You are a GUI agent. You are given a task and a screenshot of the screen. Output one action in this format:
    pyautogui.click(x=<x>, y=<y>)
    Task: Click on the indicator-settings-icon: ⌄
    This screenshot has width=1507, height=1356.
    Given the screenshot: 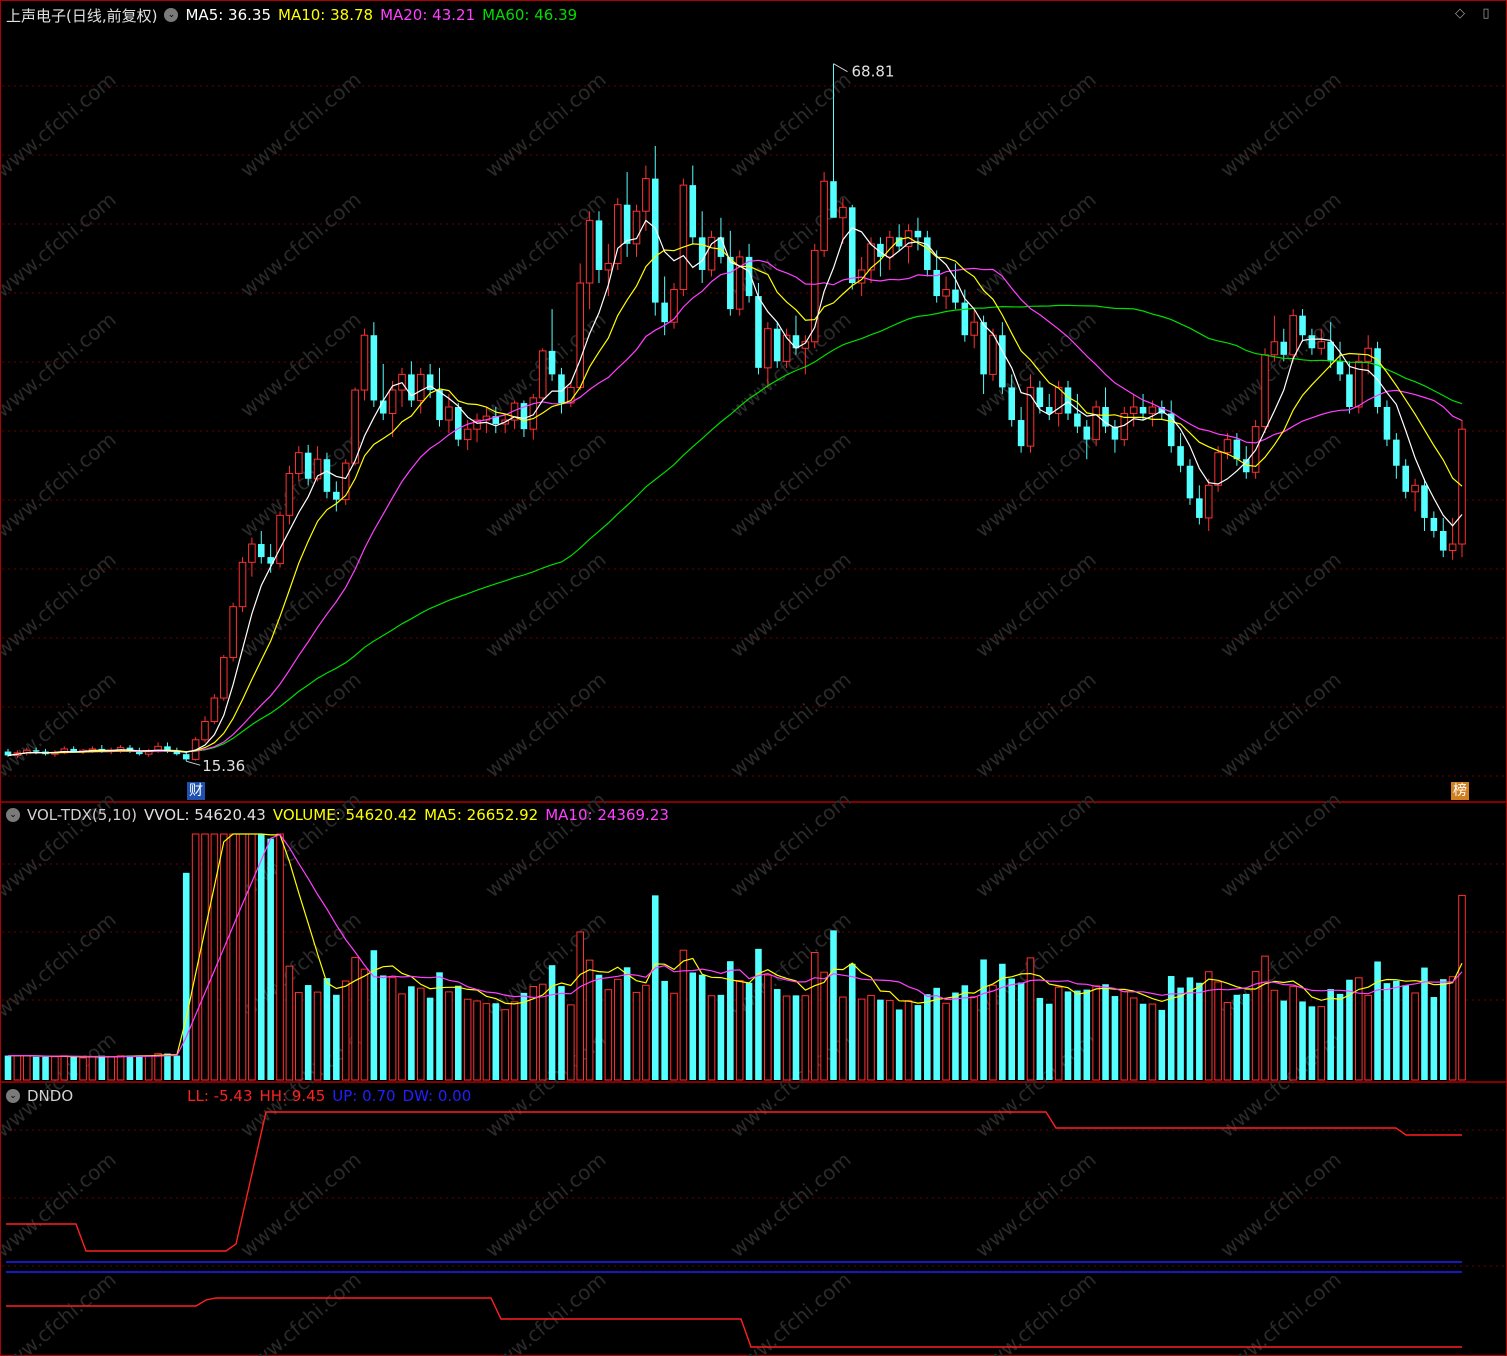 What is the action you would take?
    pyautogui.click(x=13, y=1096)
    